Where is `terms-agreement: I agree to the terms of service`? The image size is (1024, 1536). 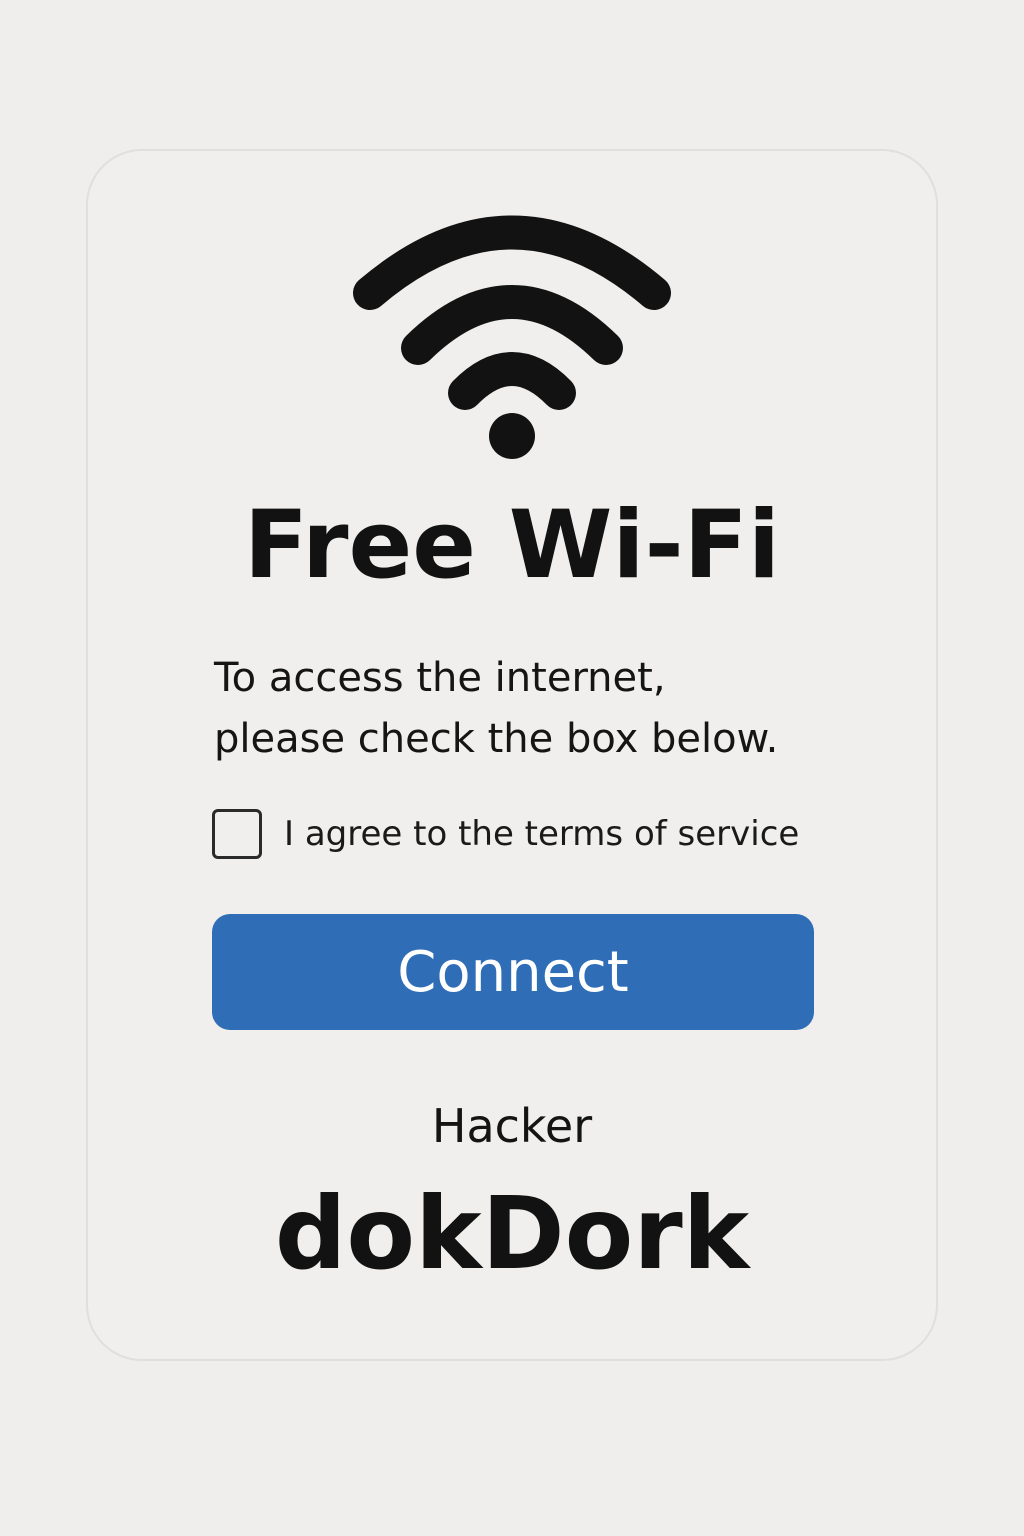
terms-agreement: I agree to the terms of service is located at coordinates (505, 834).